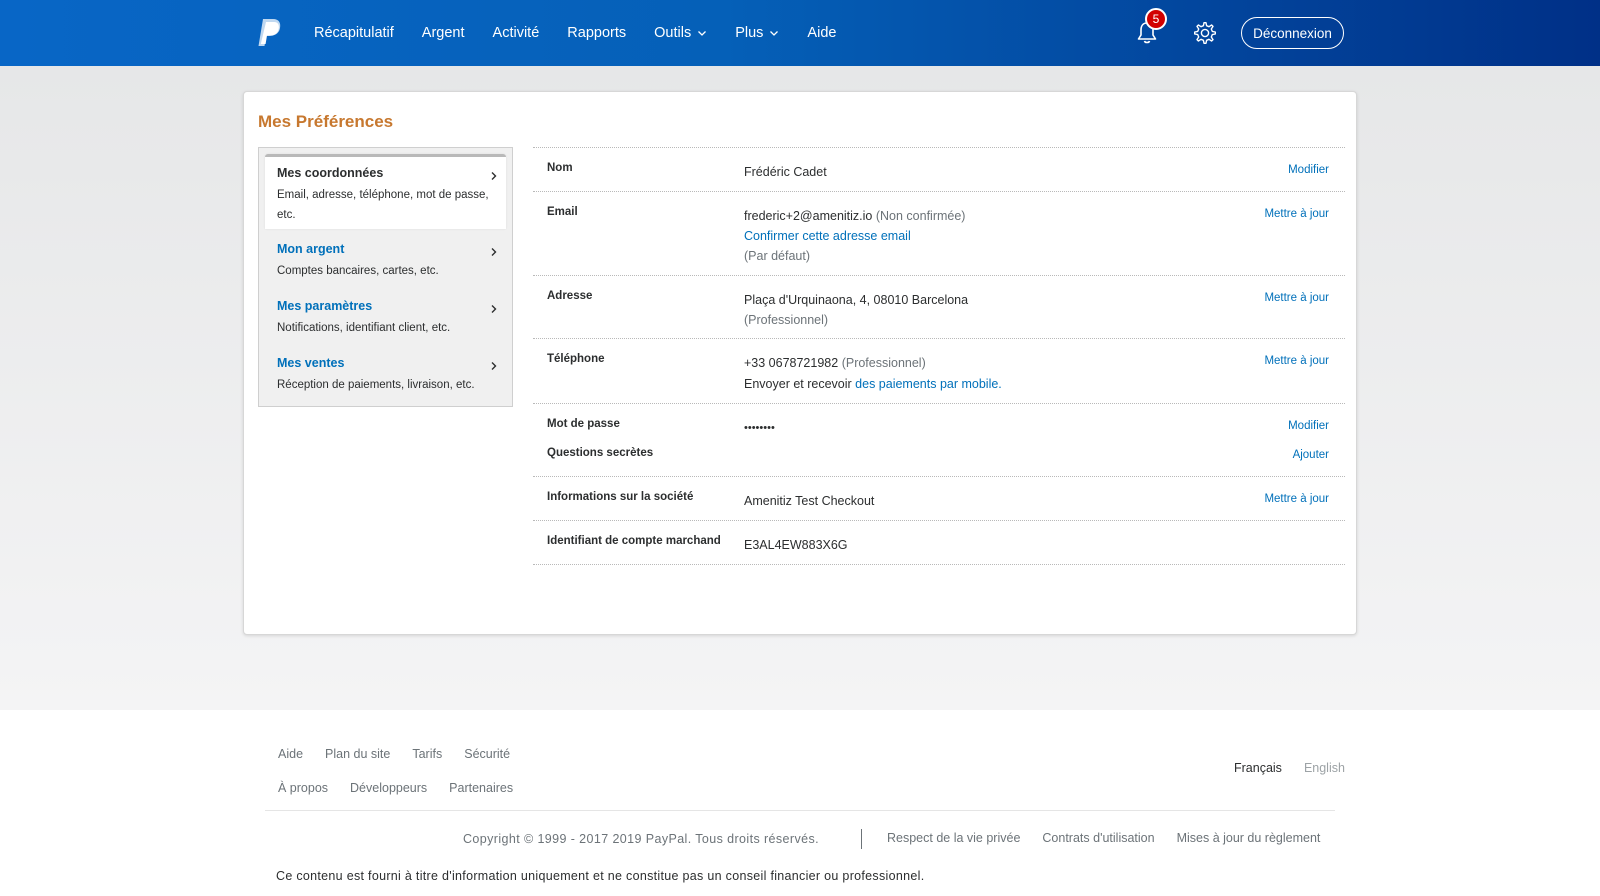  Describe the element at coordinates (620, 497) in the screenshot. I see `row-label: Informations sur la société` at that location.